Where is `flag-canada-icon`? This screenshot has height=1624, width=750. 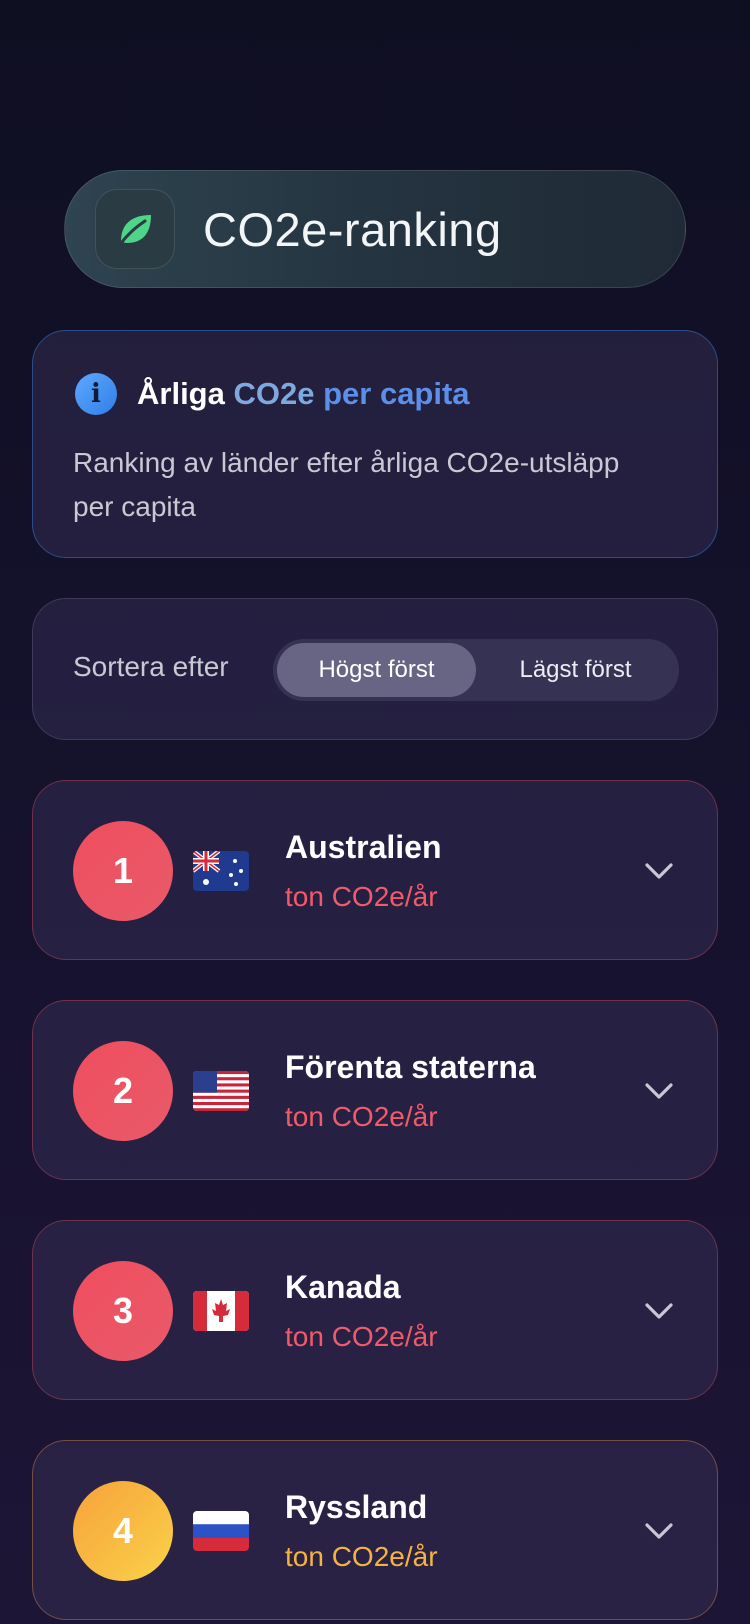
flag-canada-icon is located at coordinates (221, 1311).